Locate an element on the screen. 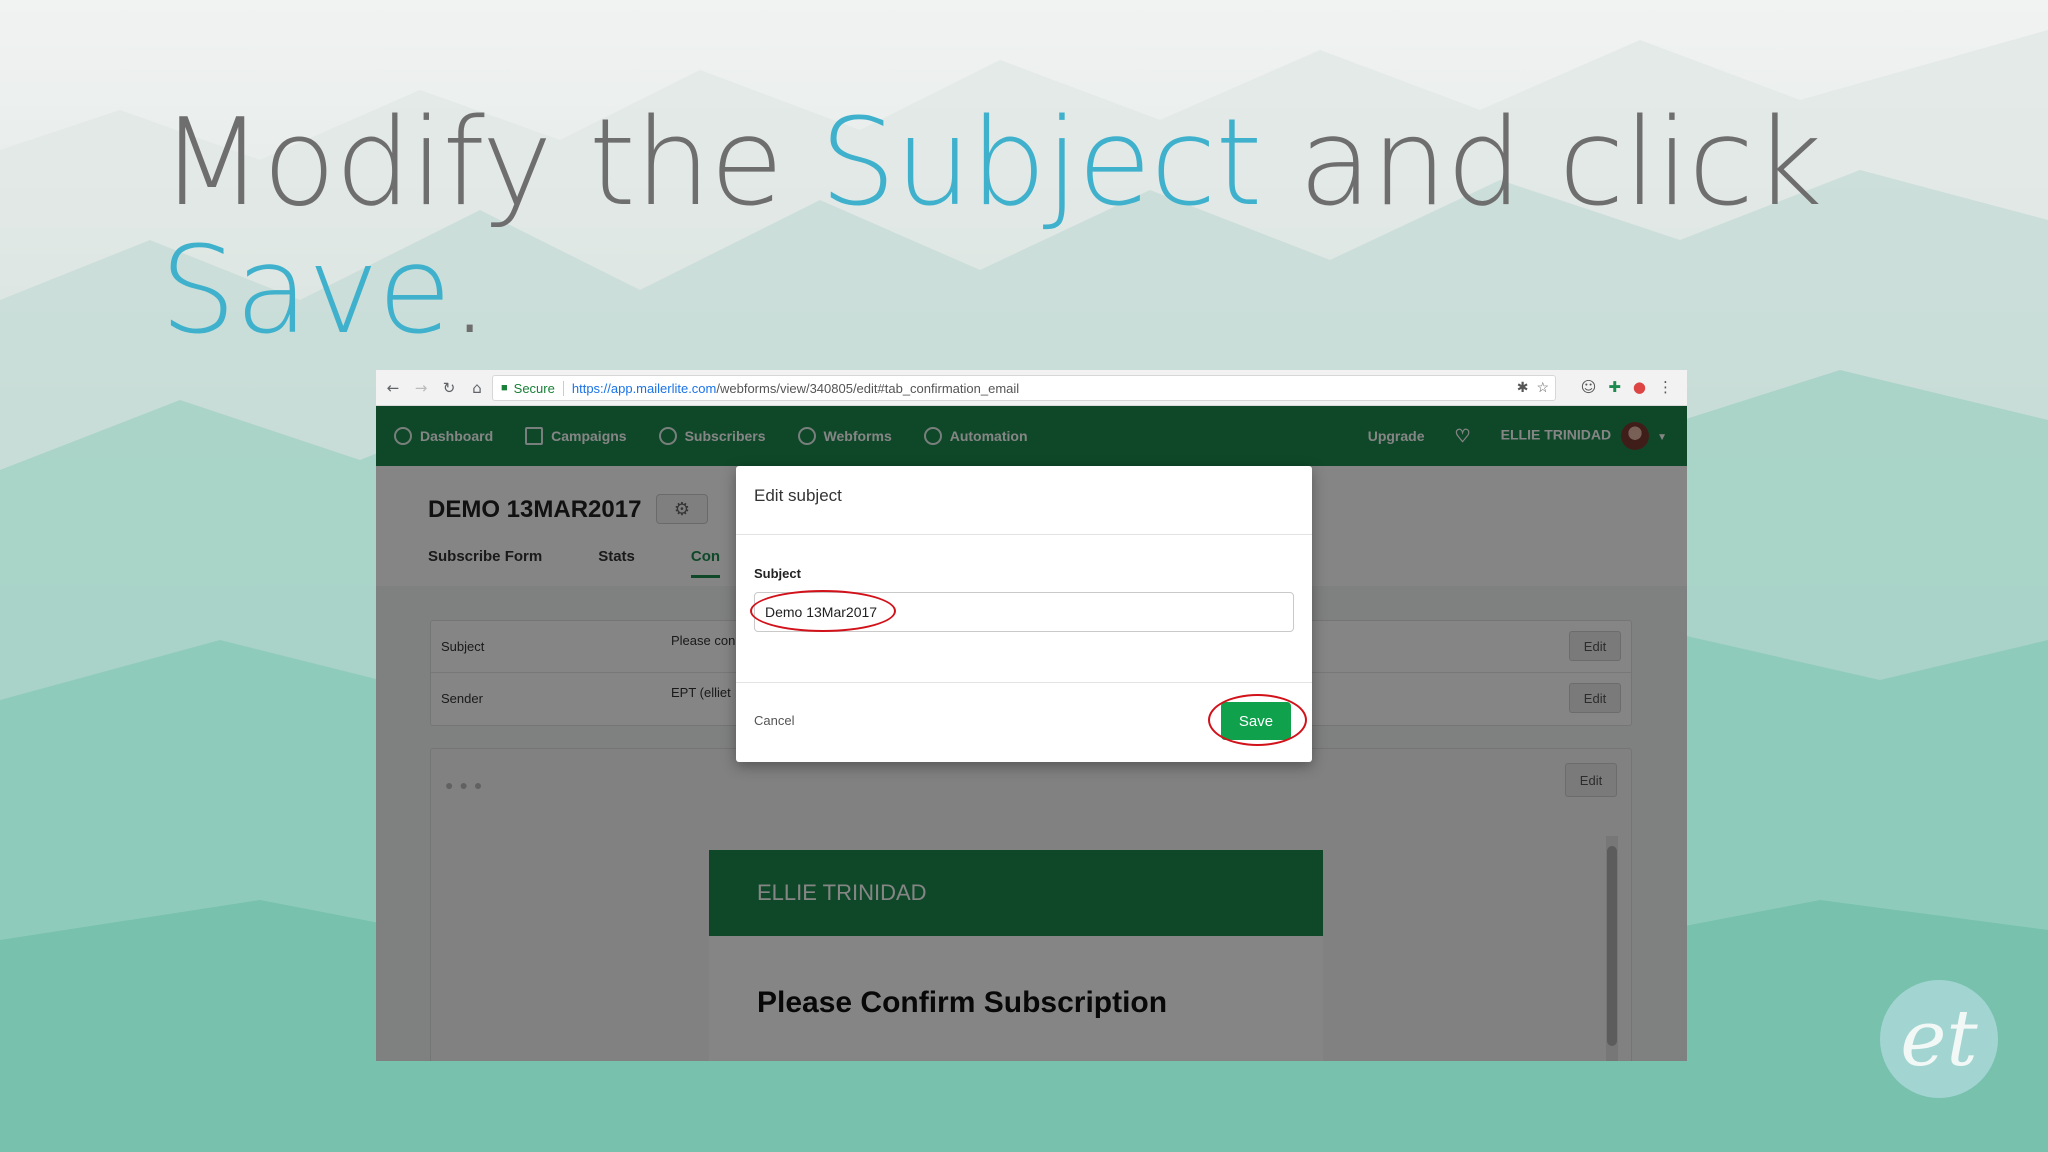 This screenshot has width=2048, height=1152. edit-subject-modal: Edit subject Subject Cancel Save is located at coordinates (1024, 614).